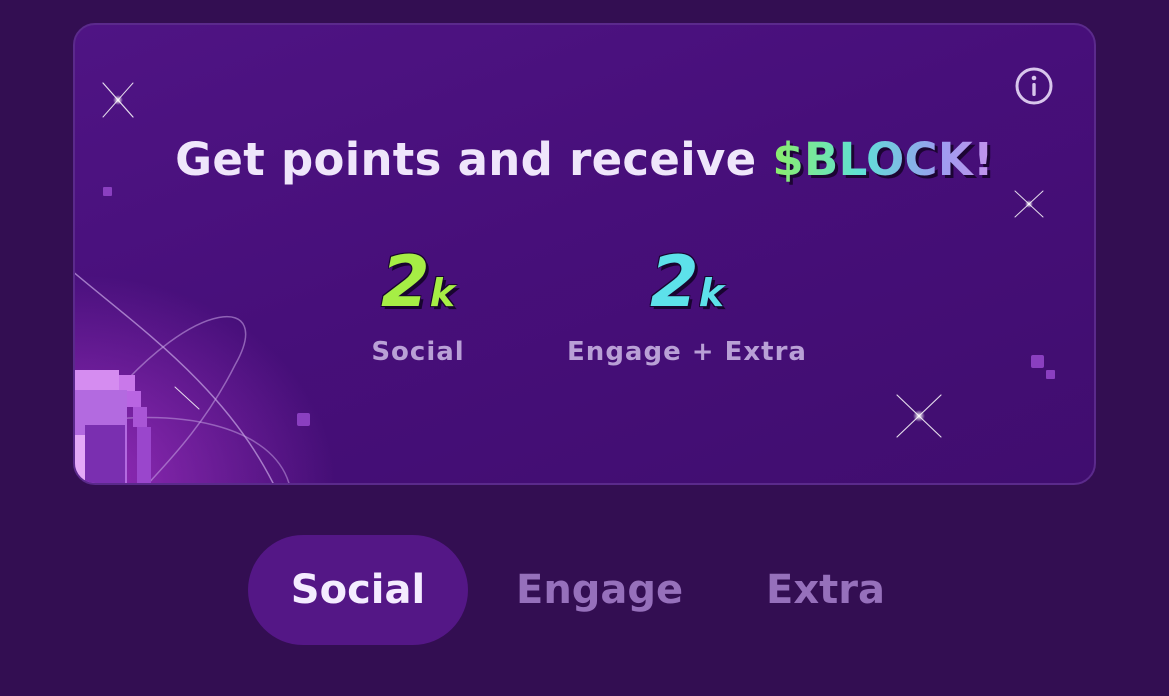 Image resolution: width=1169 pixels, height=696 pixels. Describe the element at coordinates (418, 282) in the screenshot. I see `stat-social-value: 2k` at that location.